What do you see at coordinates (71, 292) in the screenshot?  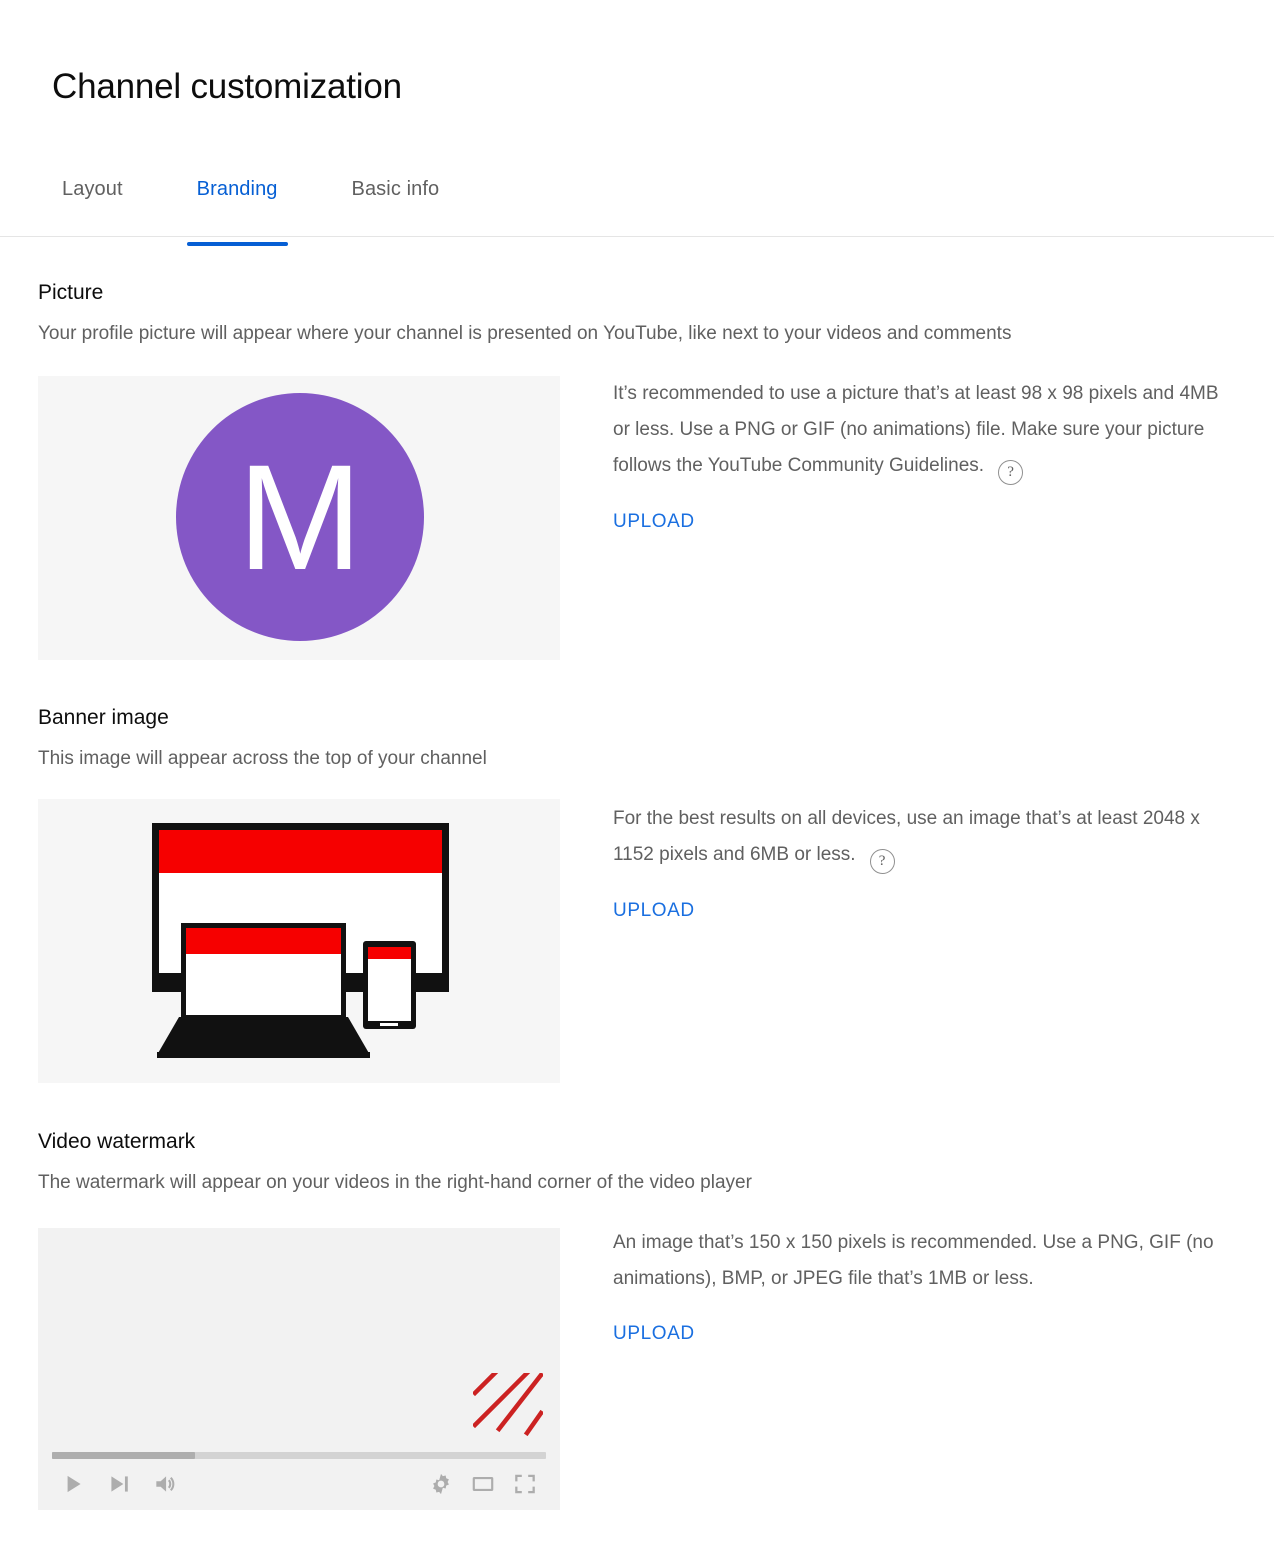 I see `picture-section-title: Picture` at bounding box center [71, 292].